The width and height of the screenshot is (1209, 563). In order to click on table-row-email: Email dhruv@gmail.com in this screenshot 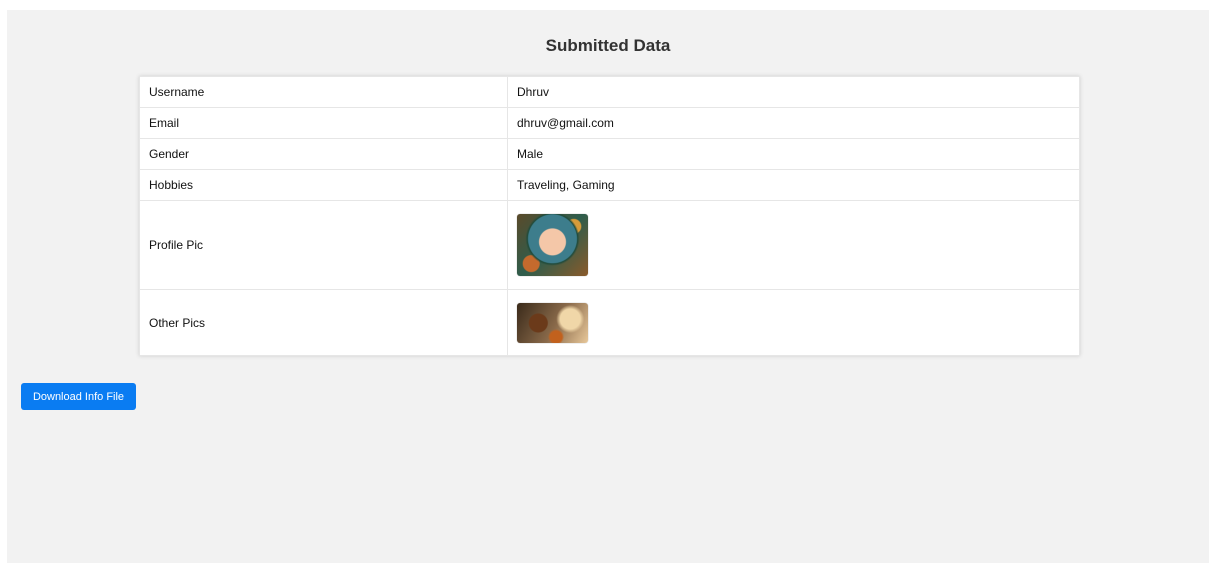, I will do `click(609, 123)`.